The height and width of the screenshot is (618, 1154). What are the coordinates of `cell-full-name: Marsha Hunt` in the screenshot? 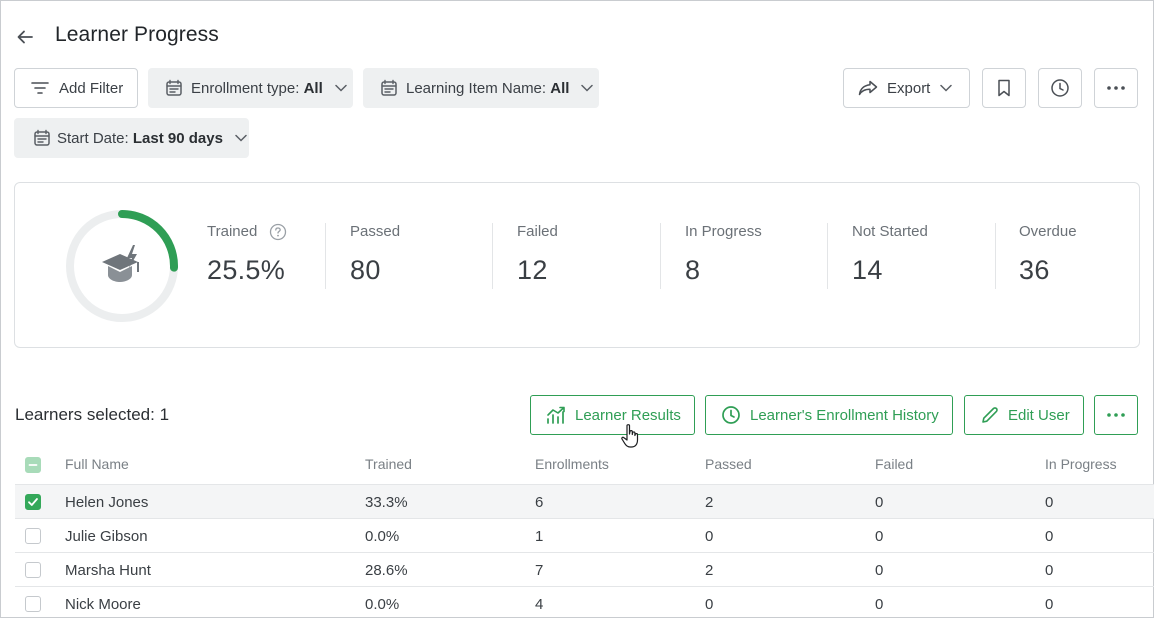 It's located at (108, 570).